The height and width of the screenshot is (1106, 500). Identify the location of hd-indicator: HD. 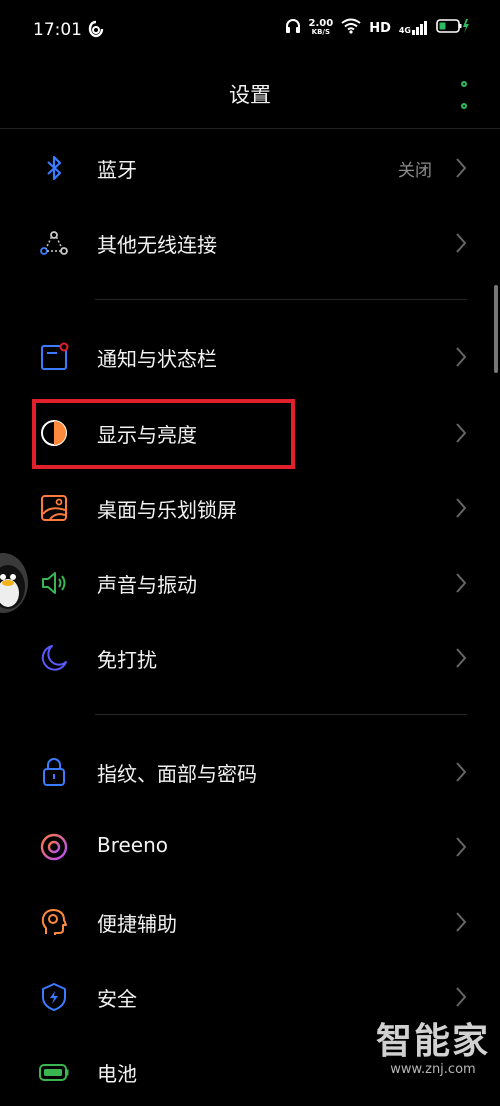
(380, 28).